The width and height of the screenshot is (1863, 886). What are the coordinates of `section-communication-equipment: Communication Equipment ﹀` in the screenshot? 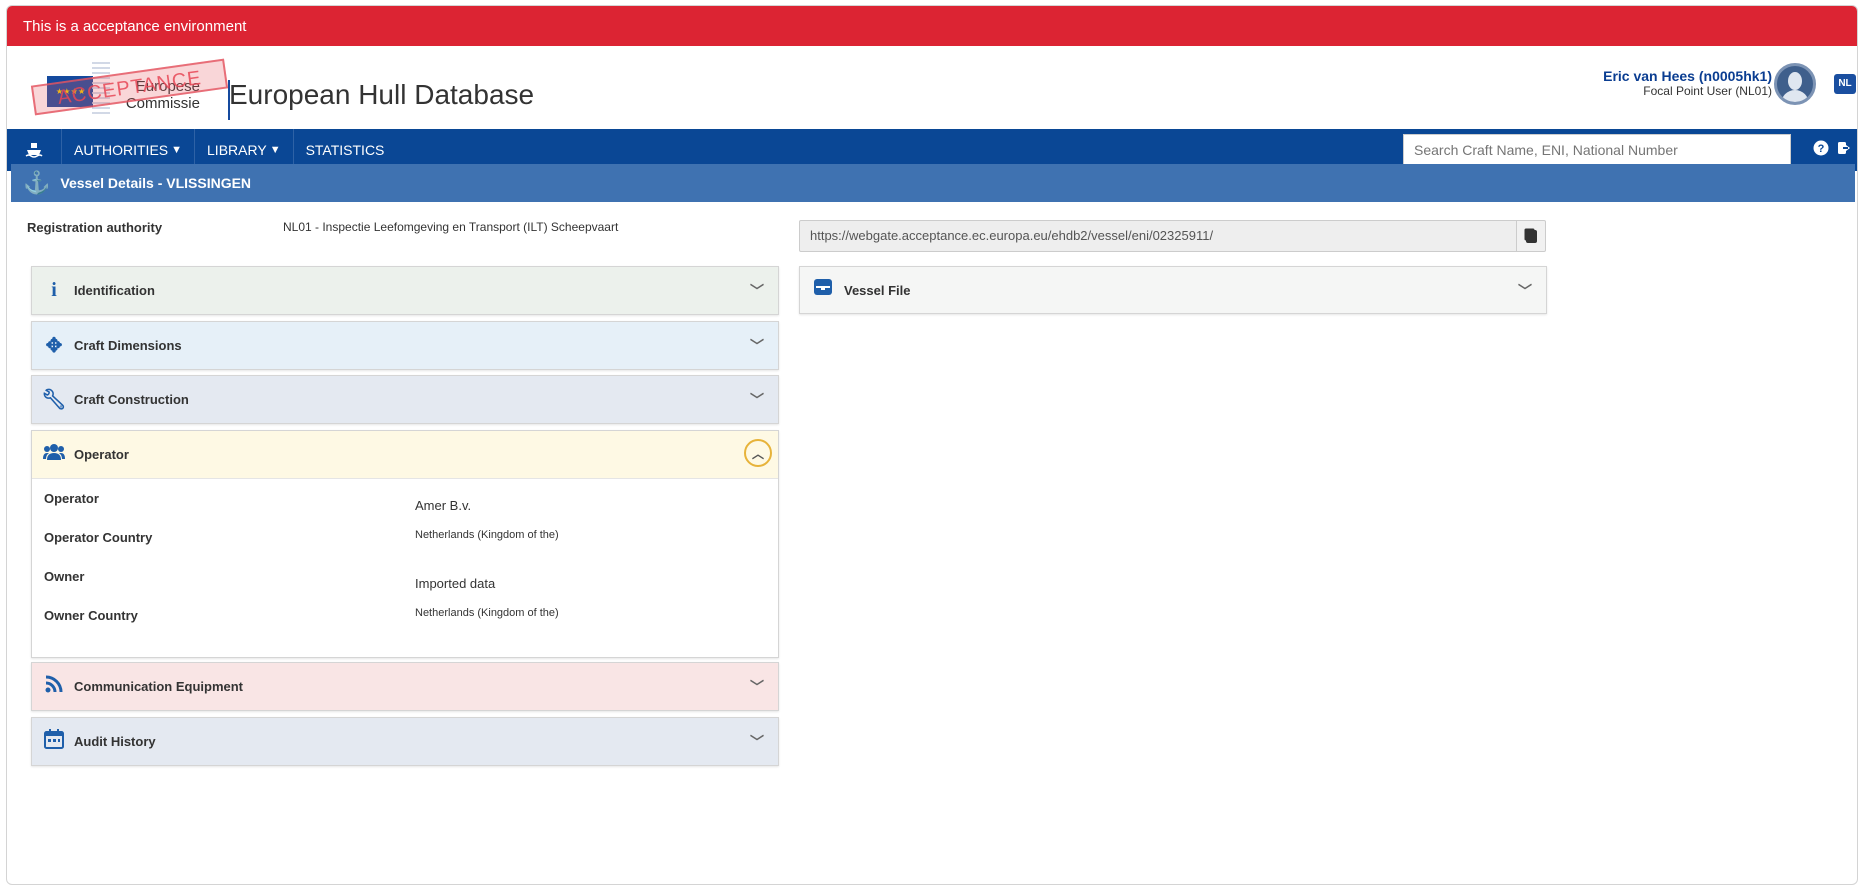 It's located at (405, 686).